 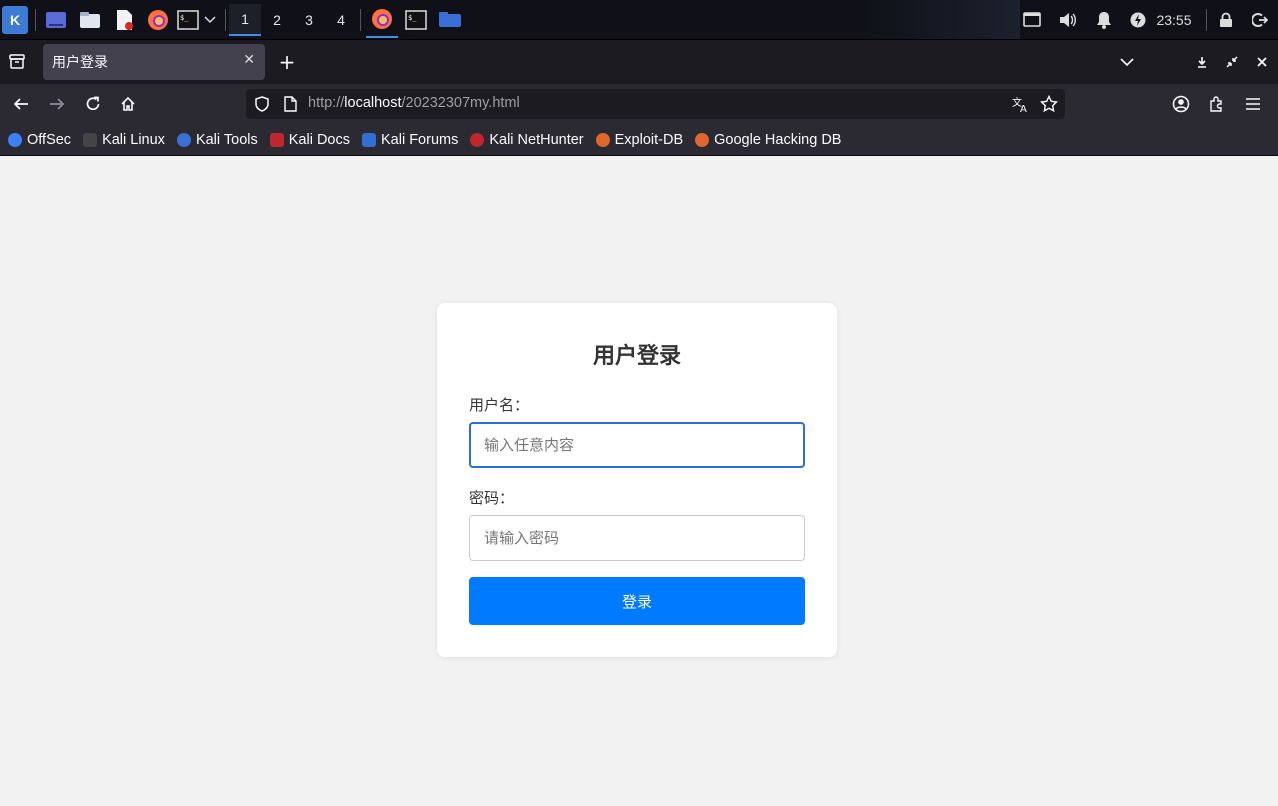 I want to click on firefox-window-button, so click(x=382, y=20).